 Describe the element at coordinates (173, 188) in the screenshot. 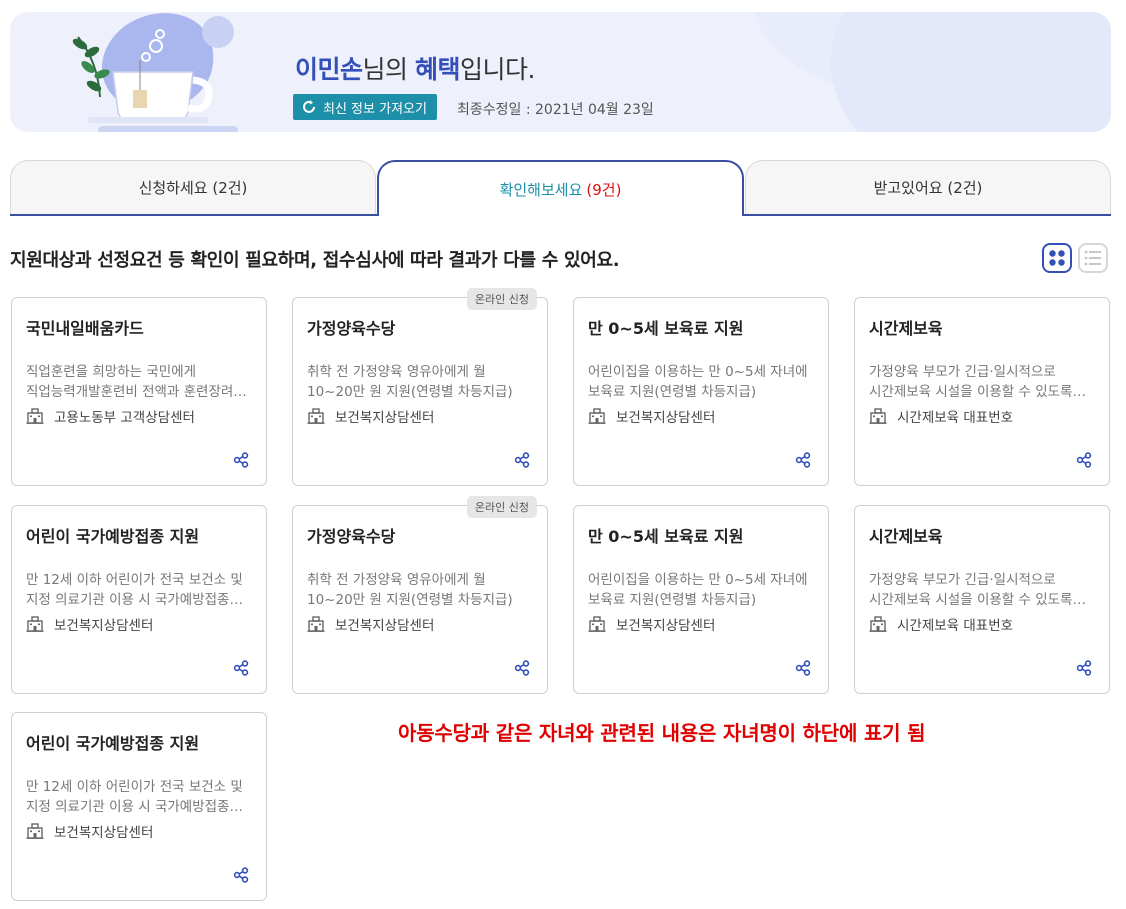

I see `tab-label: 신청하세요` at that location.